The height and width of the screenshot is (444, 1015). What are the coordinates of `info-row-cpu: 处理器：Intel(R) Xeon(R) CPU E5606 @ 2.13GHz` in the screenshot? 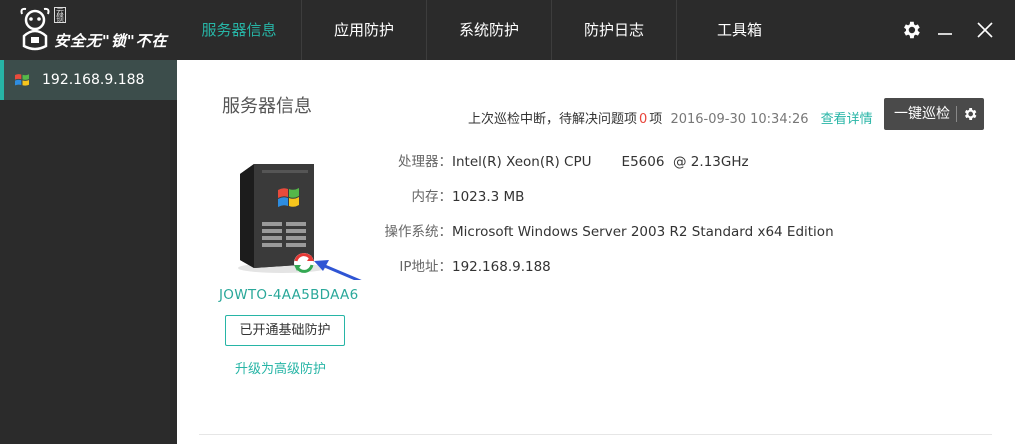 It's located at (555, 160).